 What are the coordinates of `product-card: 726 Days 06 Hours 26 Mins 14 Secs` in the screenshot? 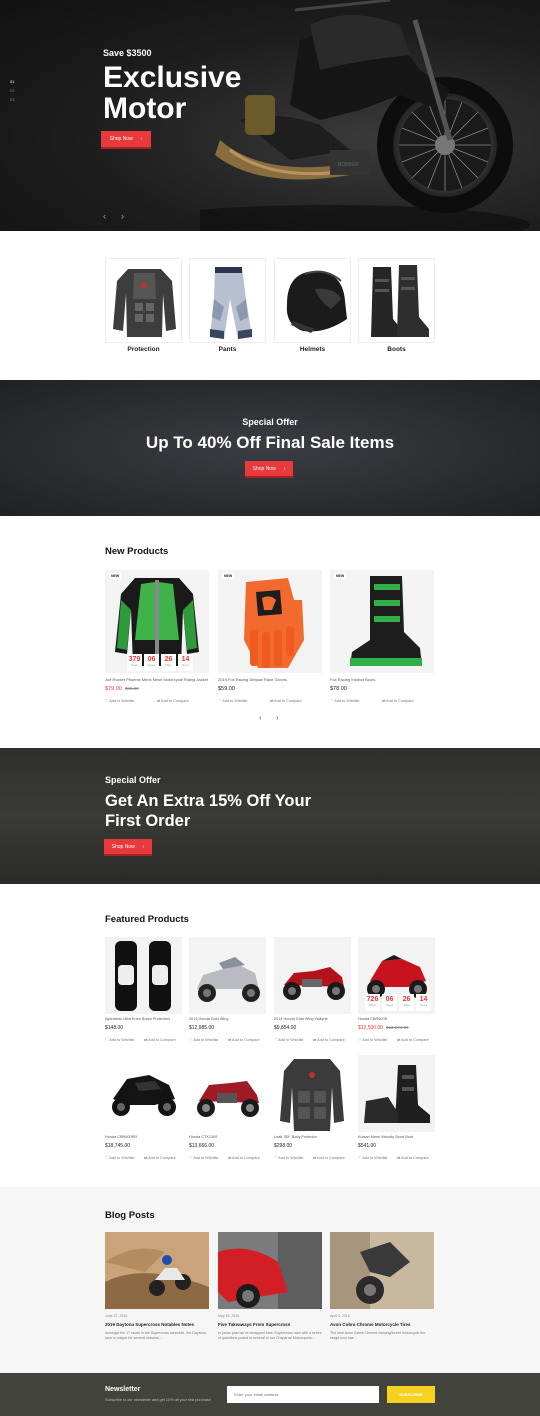 It's located at (396, 975).